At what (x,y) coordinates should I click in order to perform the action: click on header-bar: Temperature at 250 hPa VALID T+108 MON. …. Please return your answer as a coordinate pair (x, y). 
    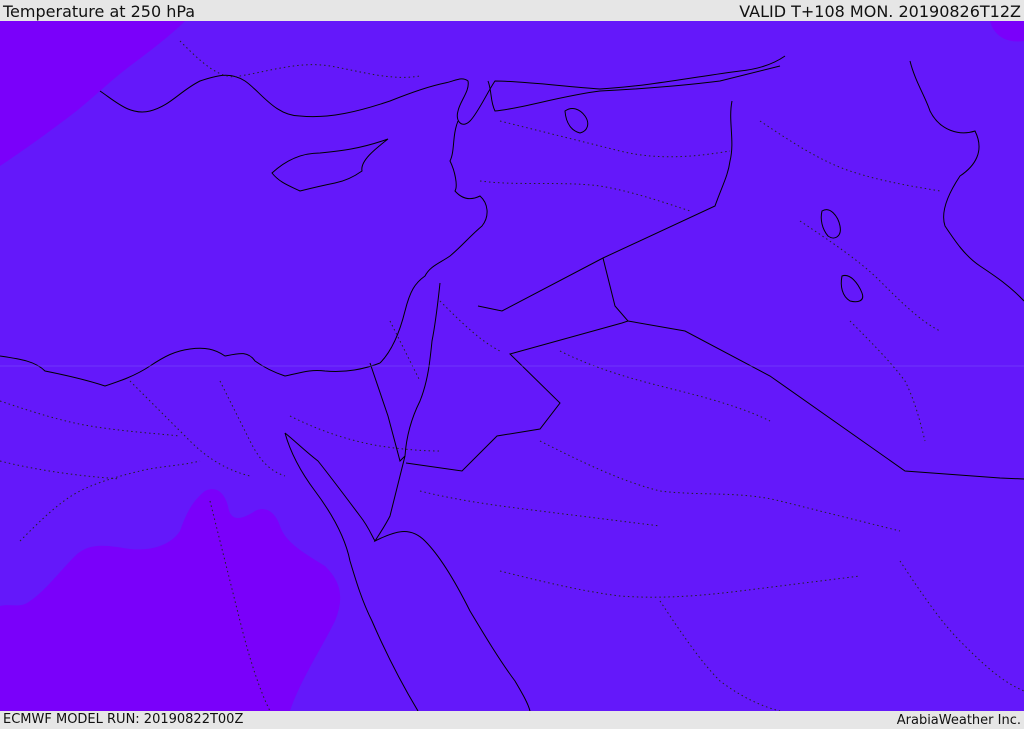
    Looking at the image, I should click on (512, 10).